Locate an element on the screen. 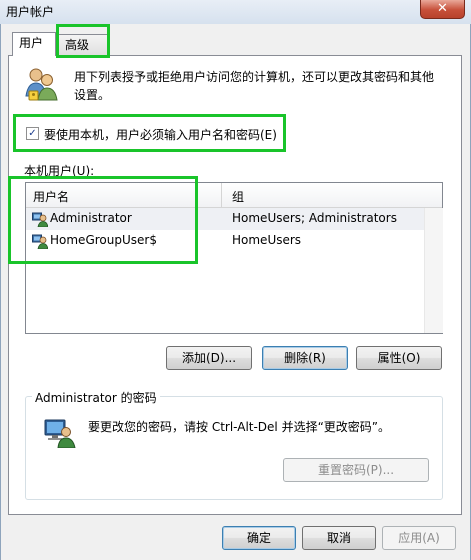  table-row: HomeGroupUser$ HomeUsers is located at coordinates (225, 241).